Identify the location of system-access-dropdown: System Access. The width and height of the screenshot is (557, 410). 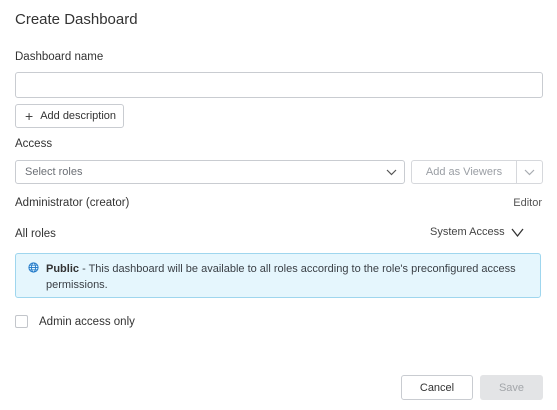
(477, 232).